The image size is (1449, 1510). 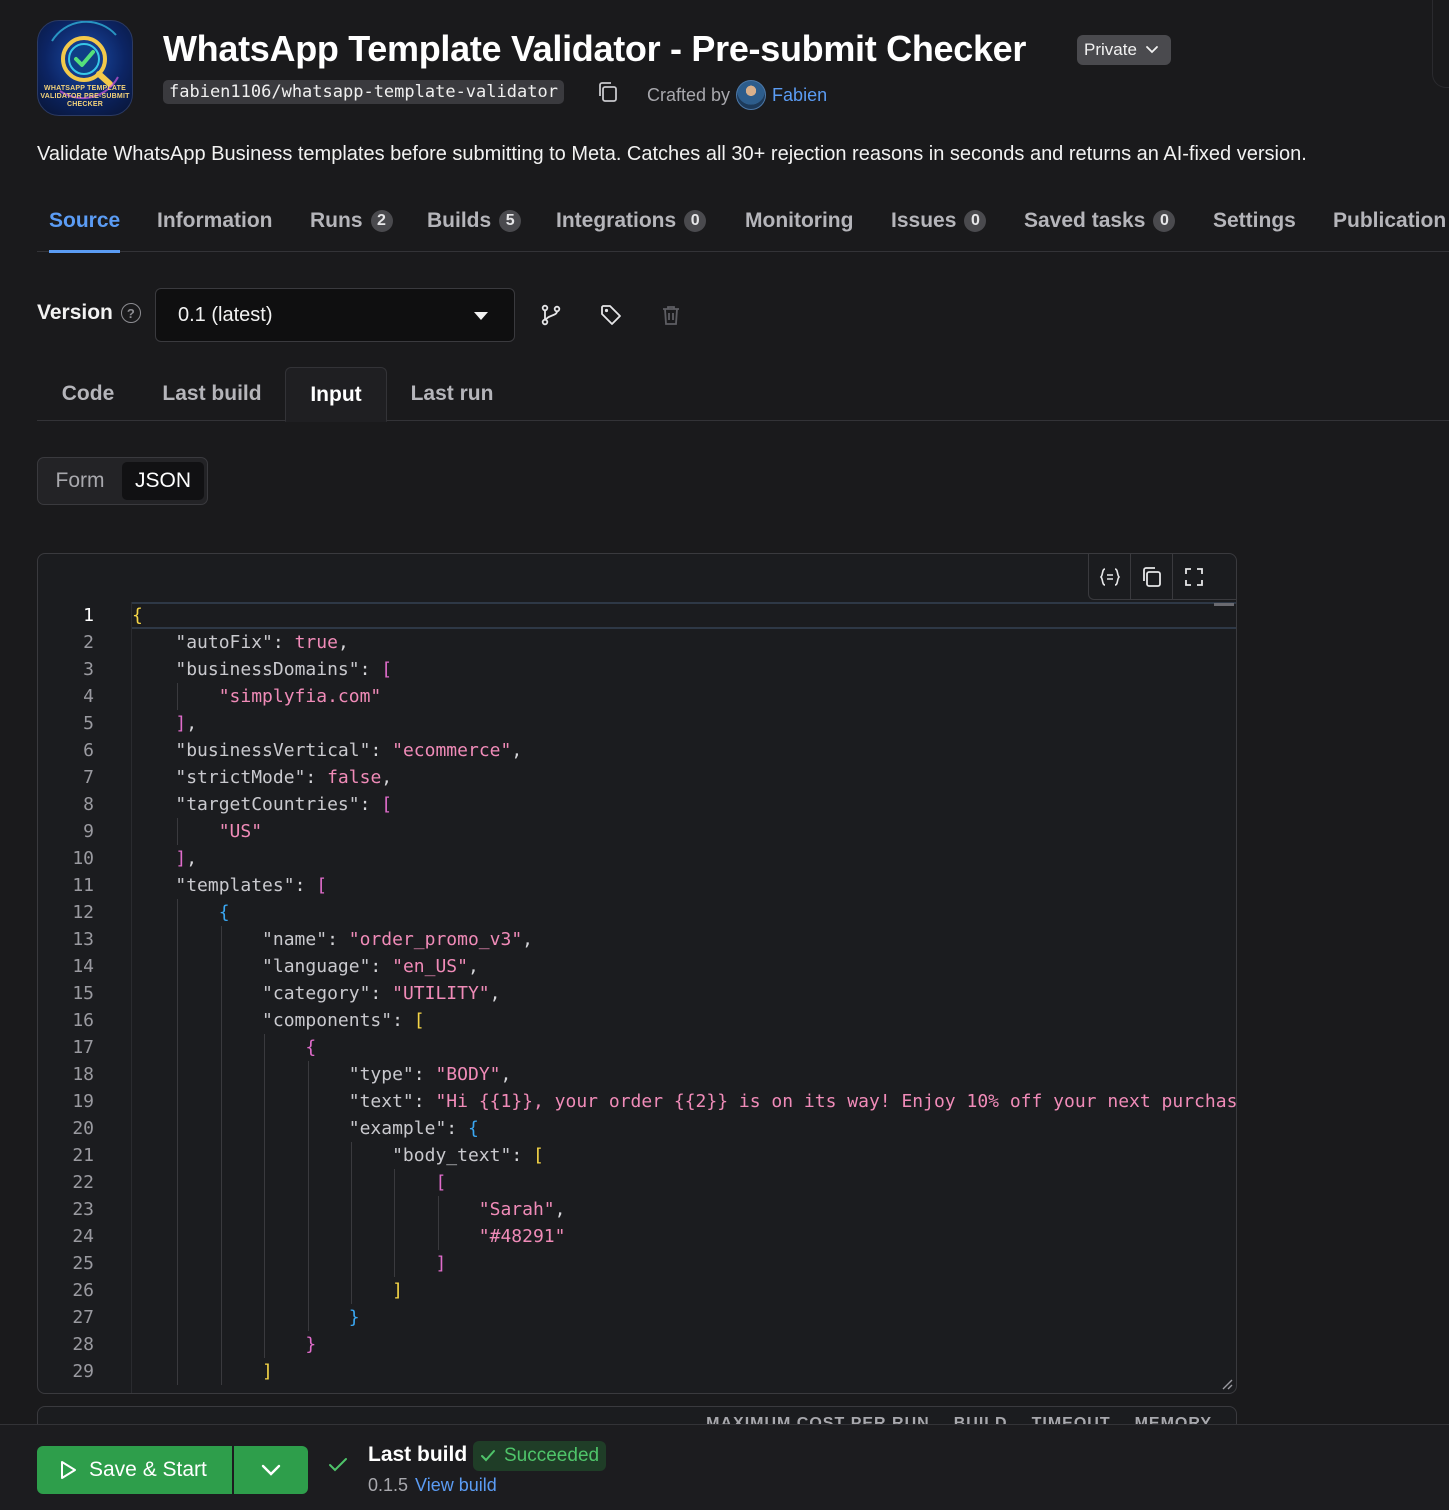 I want to click on save-start-label: Save & Start, so click(x=148, y=1469).